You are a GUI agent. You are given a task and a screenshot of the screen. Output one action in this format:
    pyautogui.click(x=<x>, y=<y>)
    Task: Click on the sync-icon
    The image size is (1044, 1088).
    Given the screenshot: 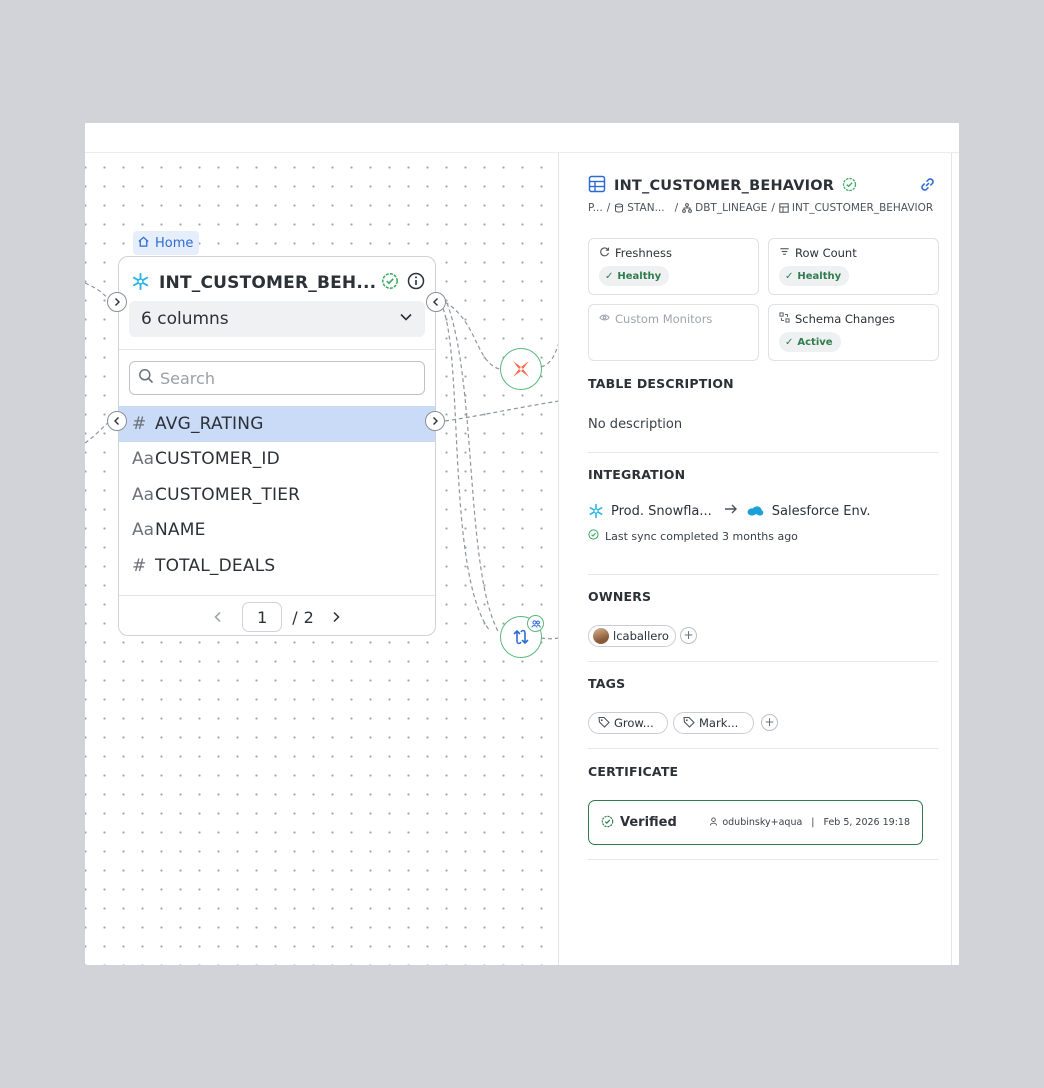 What is the action you would take?
    pyautogui.click(x=521, y=637)
    